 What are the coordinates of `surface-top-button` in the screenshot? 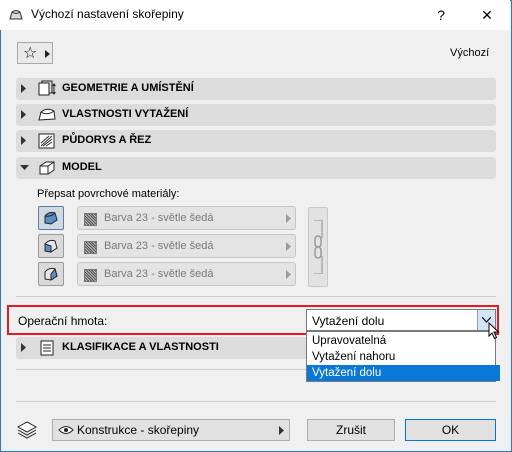 It's located at (51, 218).